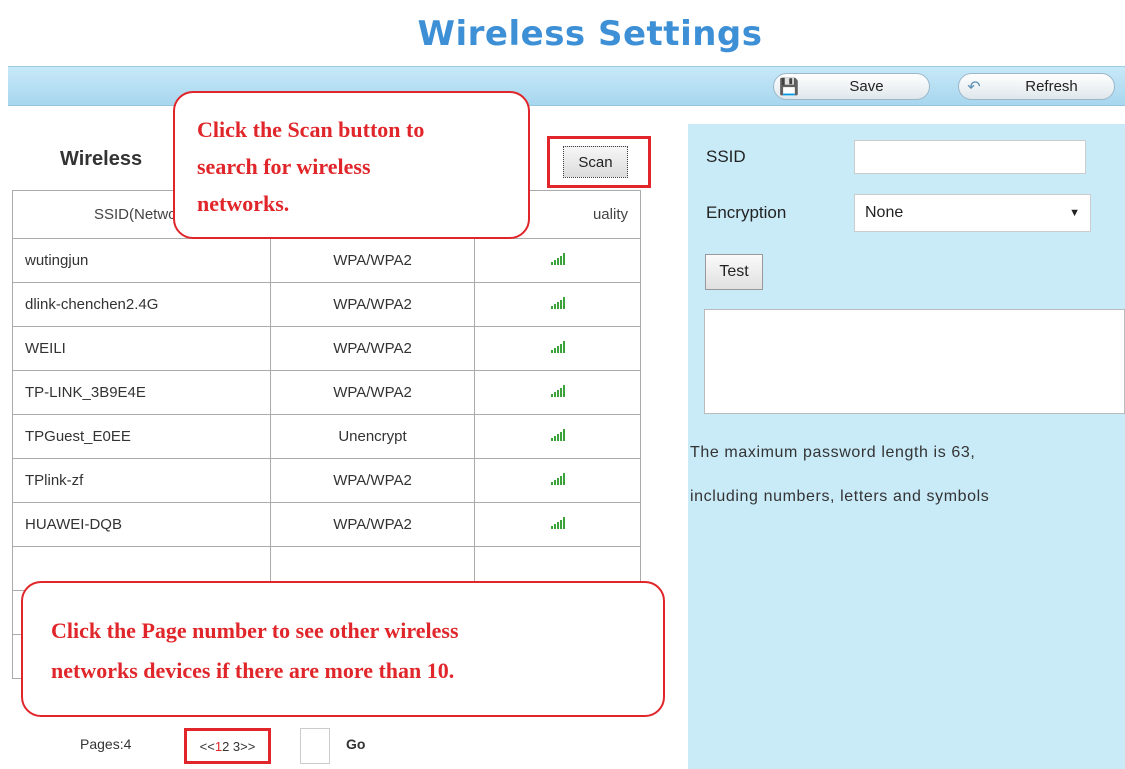 The height and width of the screenshot is (769, 1125). Describe the element at coordinates (141, 480) in the screenshot. I see `row-ssid: TPlink-zf` at that location.